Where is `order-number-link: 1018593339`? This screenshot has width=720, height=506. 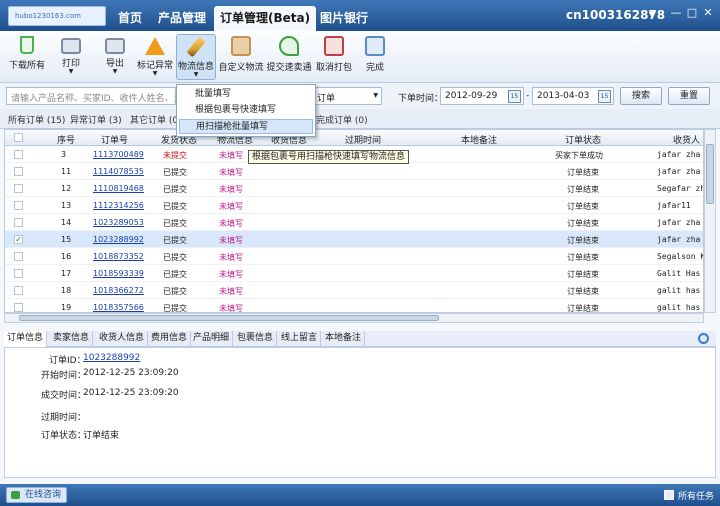 order-number-link: 1018593339 is located at coordinates (118, 273).